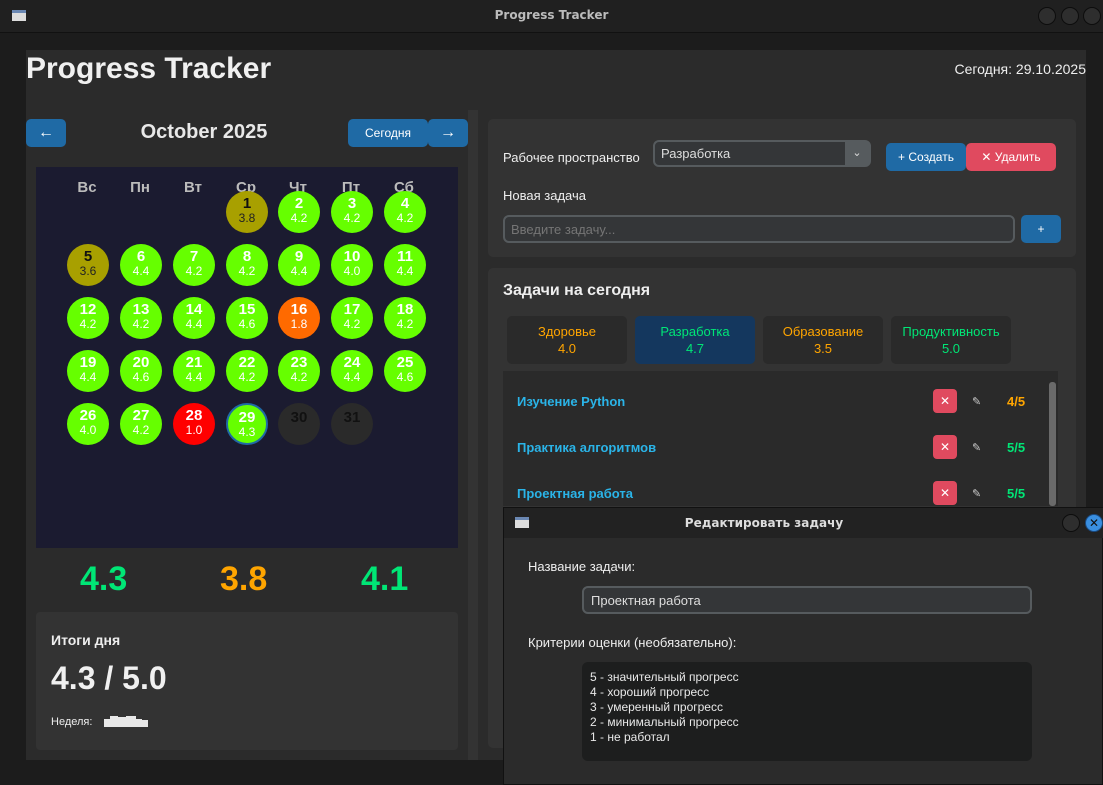 The width and height of the screenshot is (1103, 785). What do you see at coordinates (88, 265) in the screenshot?
I see `calendar-day: 5 3.6` at bounding box center [88, 265].